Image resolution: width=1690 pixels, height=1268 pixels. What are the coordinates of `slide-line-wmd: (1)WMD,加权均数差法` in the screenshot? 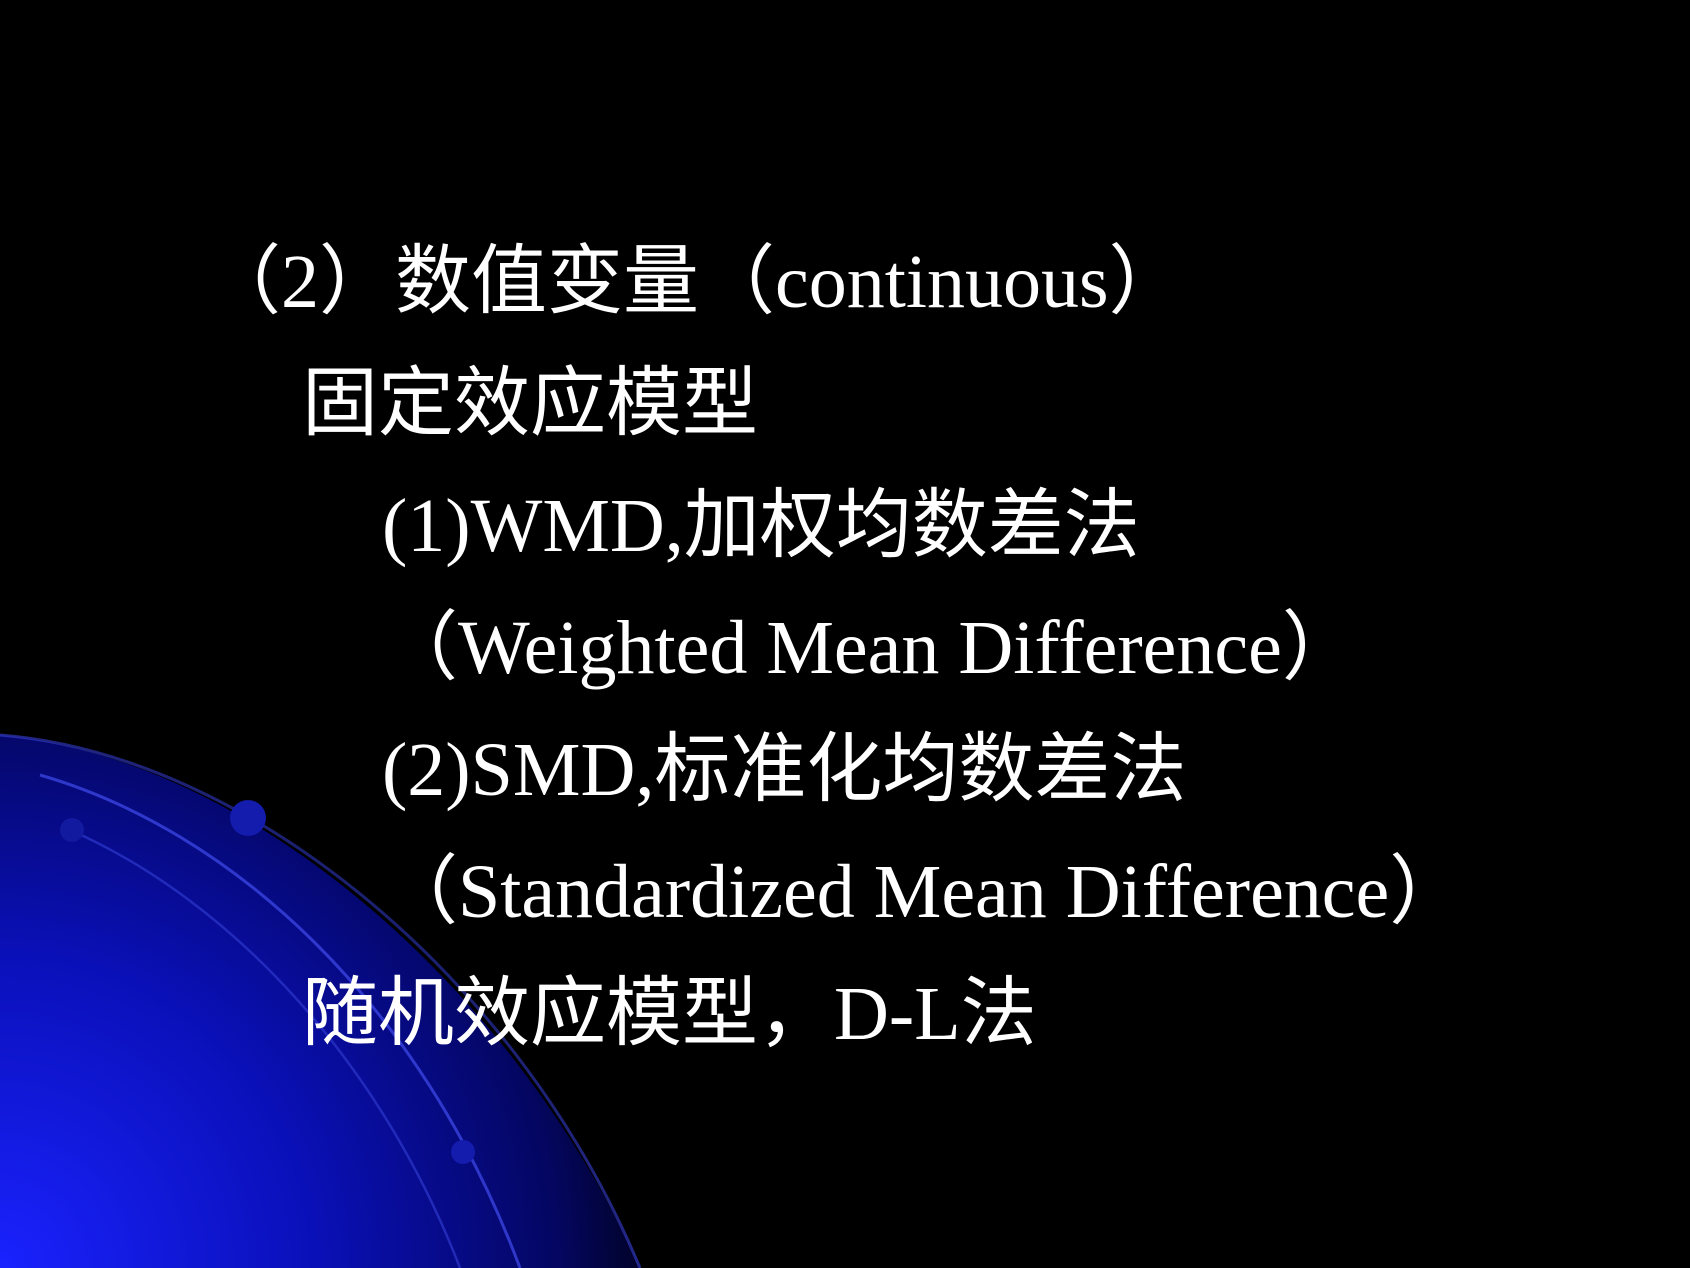 It's located at (761, 526).